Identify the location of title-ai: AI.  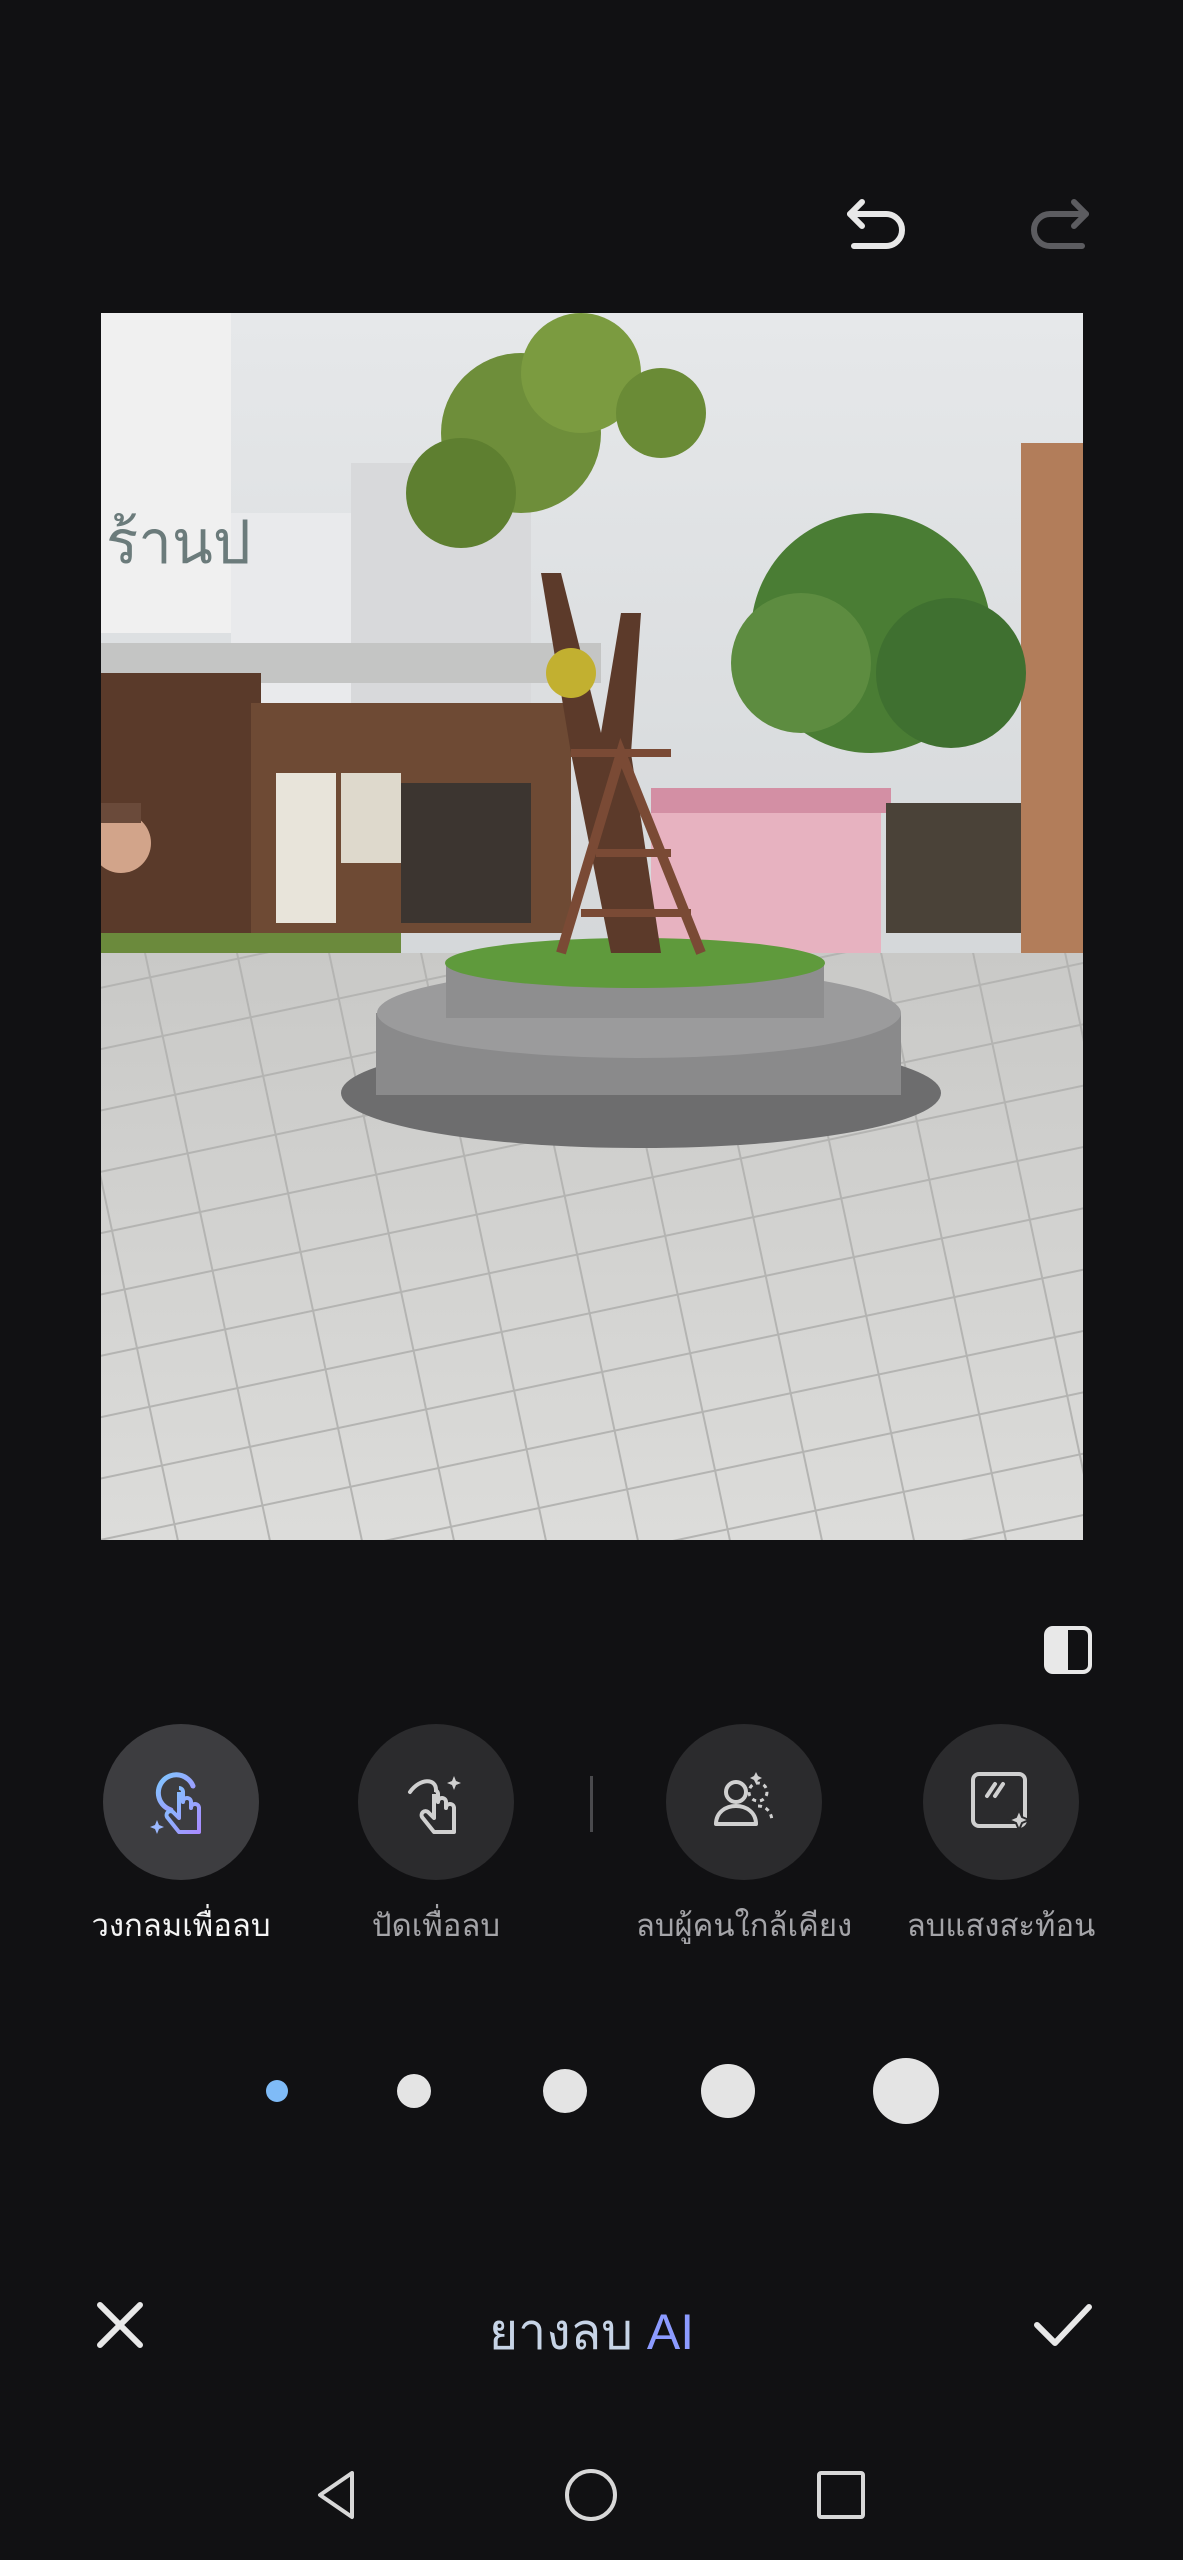
(670, 2332).